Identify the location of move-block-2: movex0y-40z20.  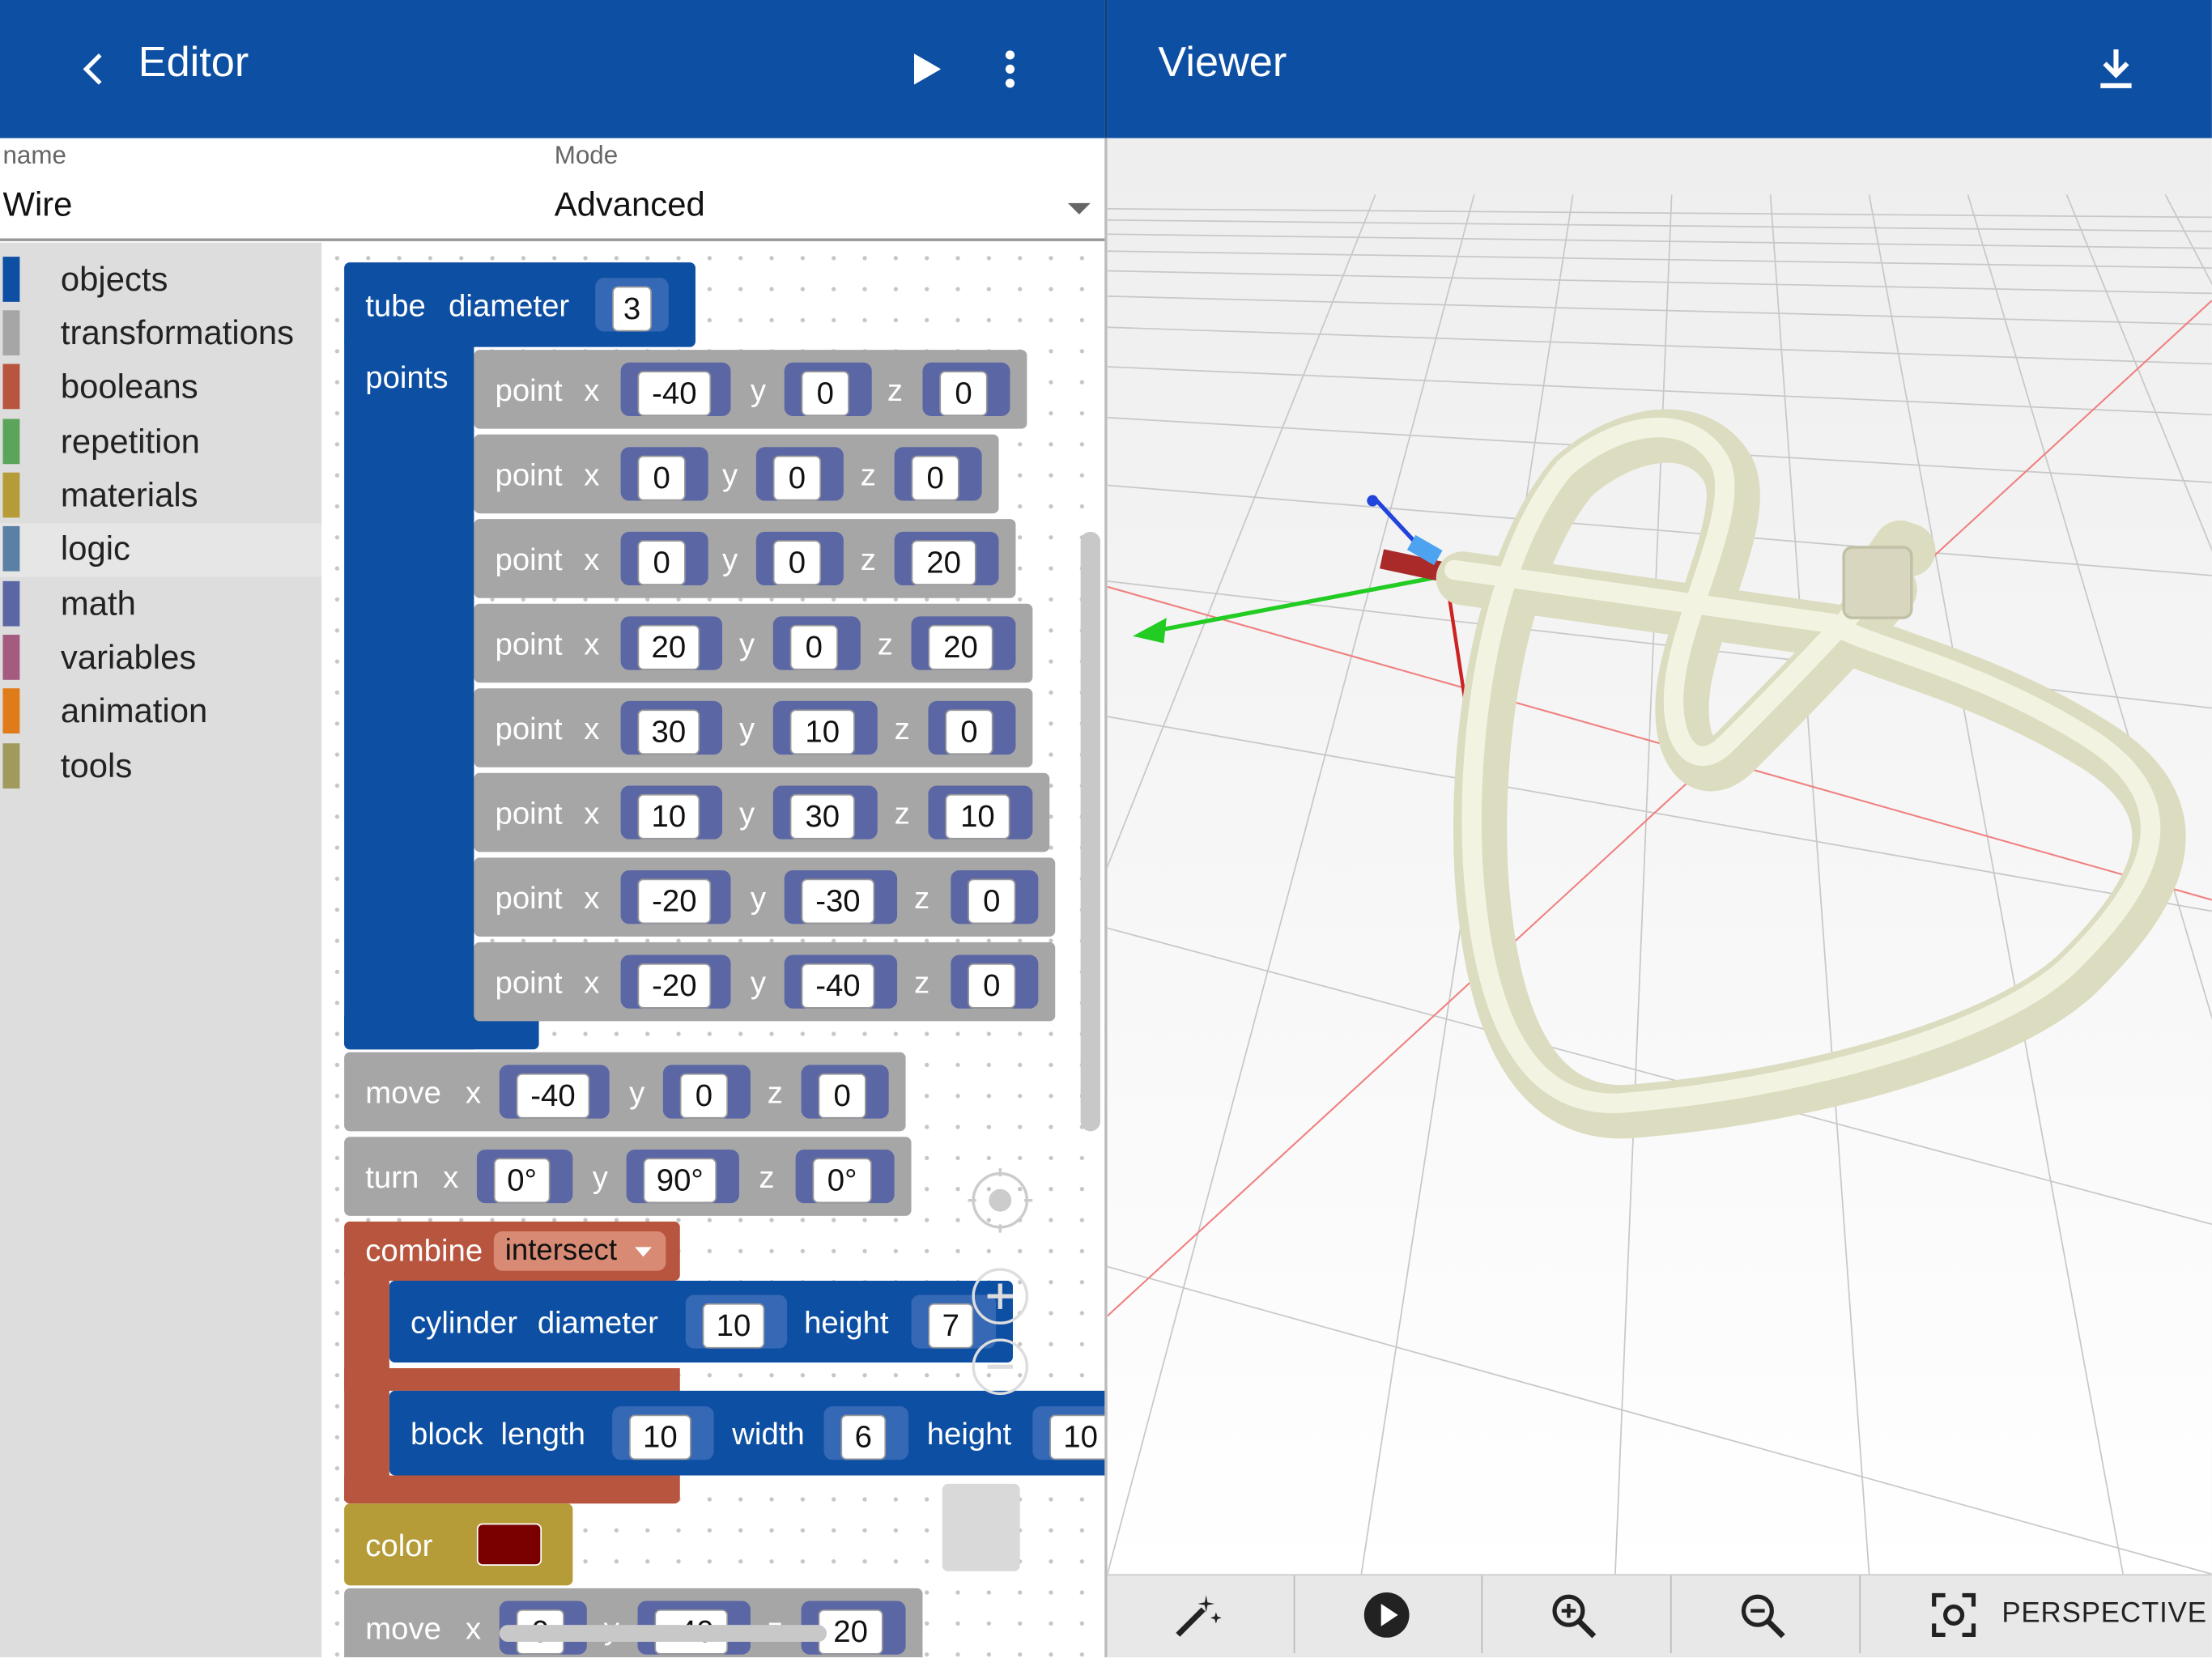
(634, 1623).